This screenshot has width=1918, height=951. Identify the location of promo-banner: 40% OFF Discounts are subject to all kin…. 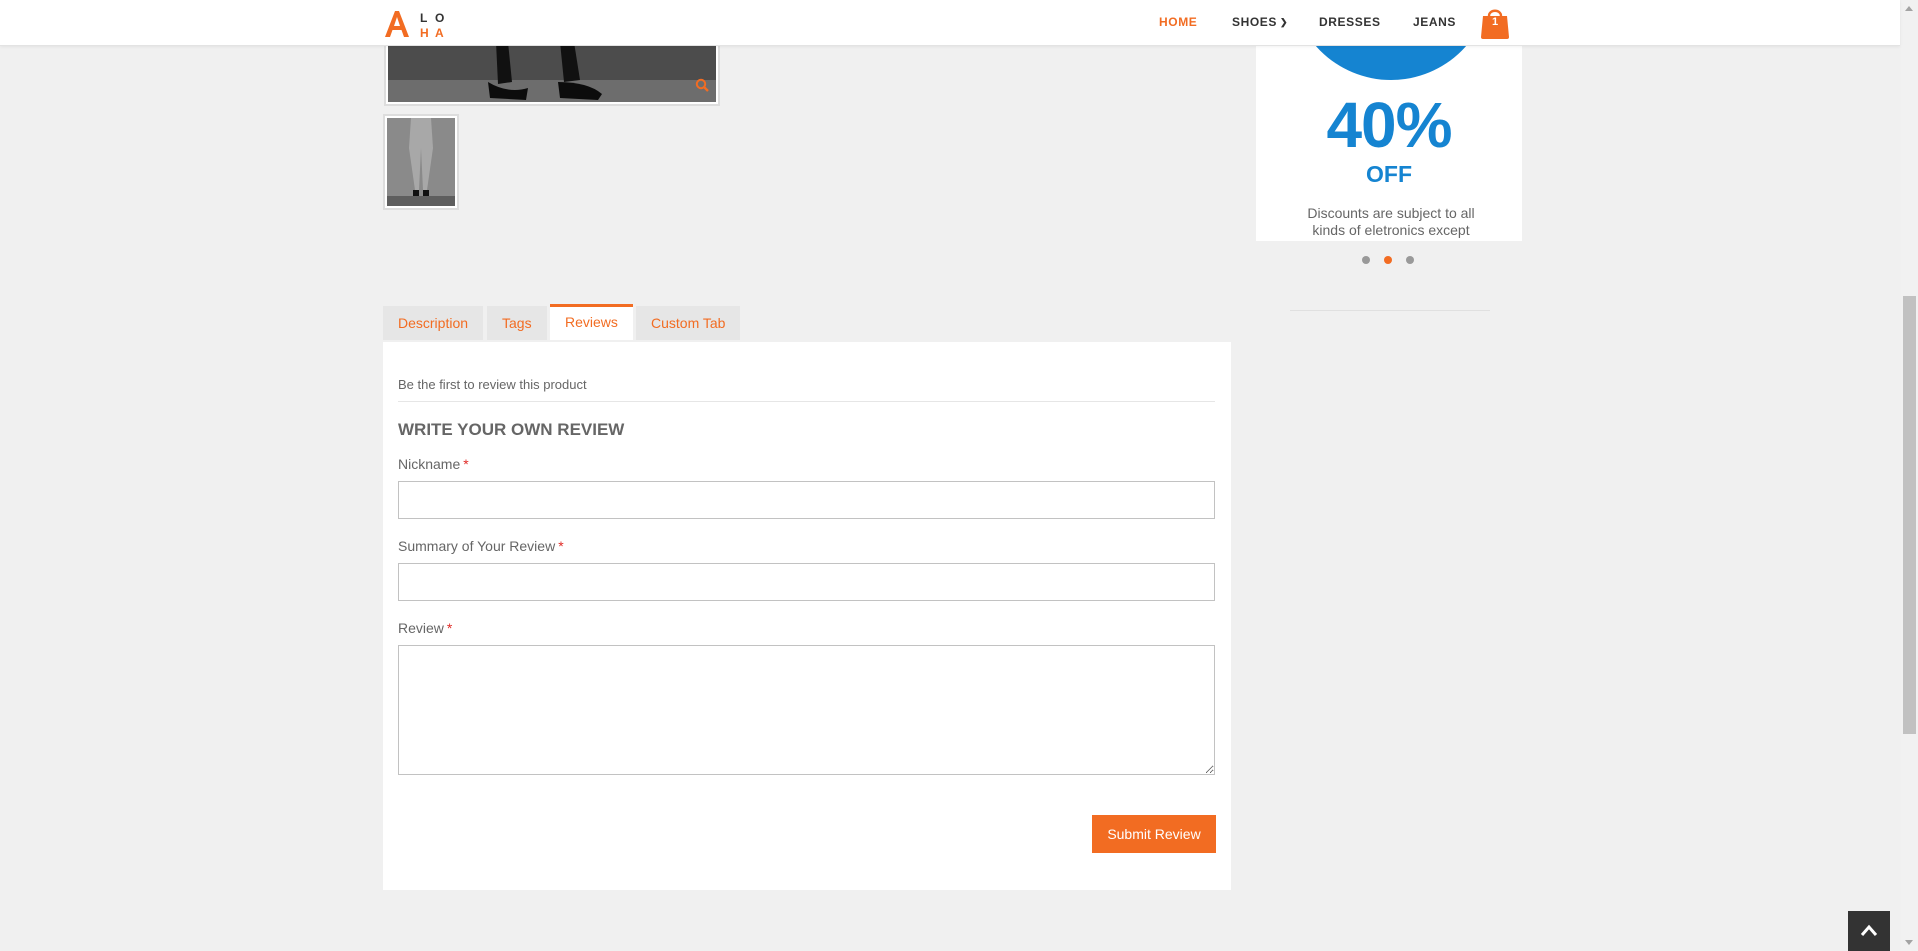
(1389, 143).